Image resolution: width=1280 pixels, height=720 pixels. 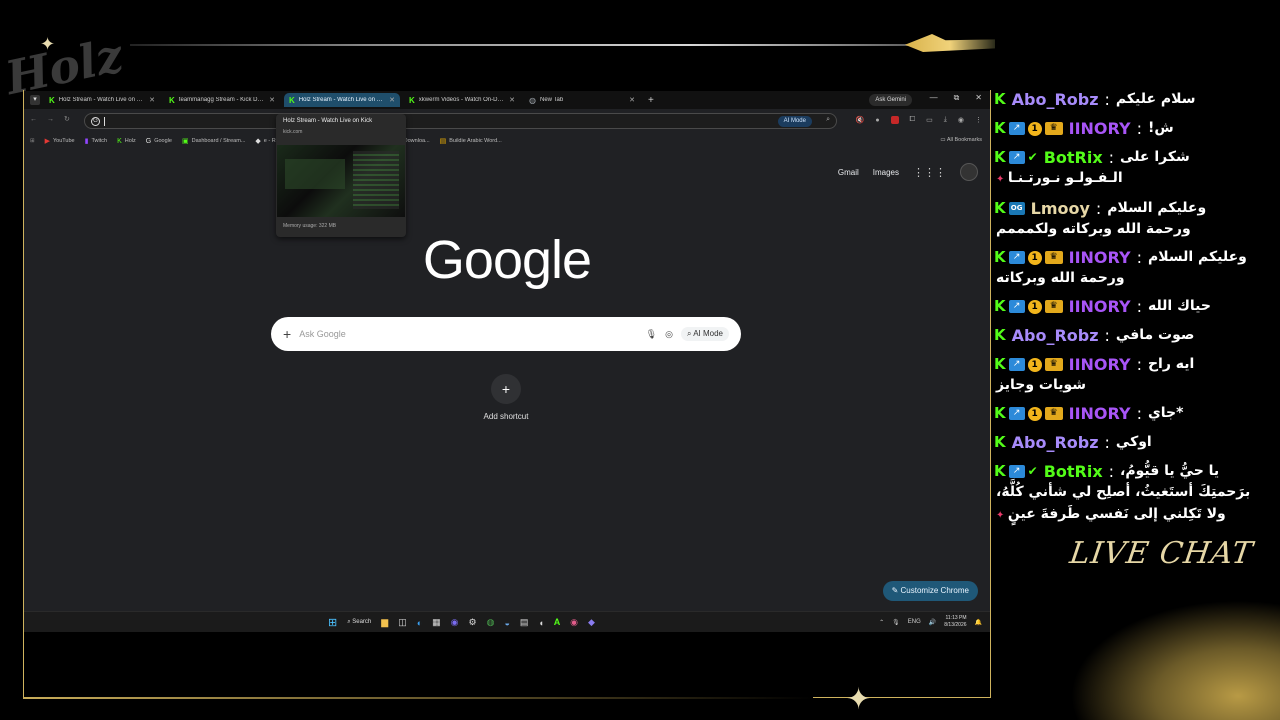 I want to click on badges: K ↗ 1 ♛, so click(x=1028, y=306).